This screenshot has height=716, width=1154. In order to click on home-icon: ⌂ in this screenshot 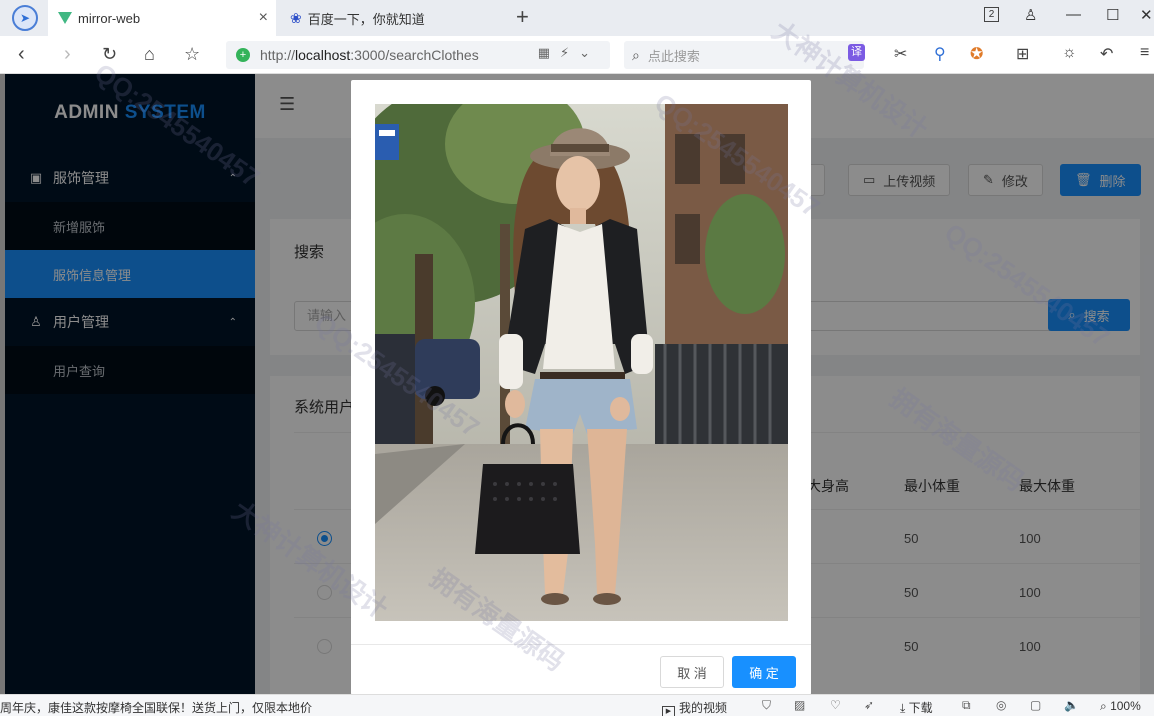, I will do `click(149, 54)`.